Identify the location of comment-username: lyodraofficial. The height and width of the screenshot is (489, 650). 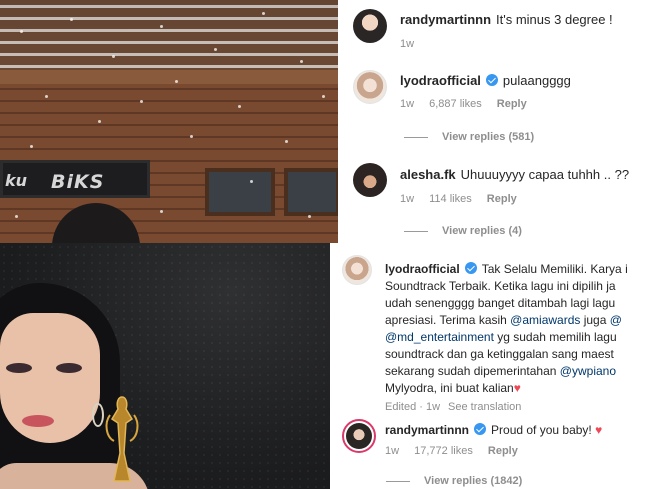
(440, 80).